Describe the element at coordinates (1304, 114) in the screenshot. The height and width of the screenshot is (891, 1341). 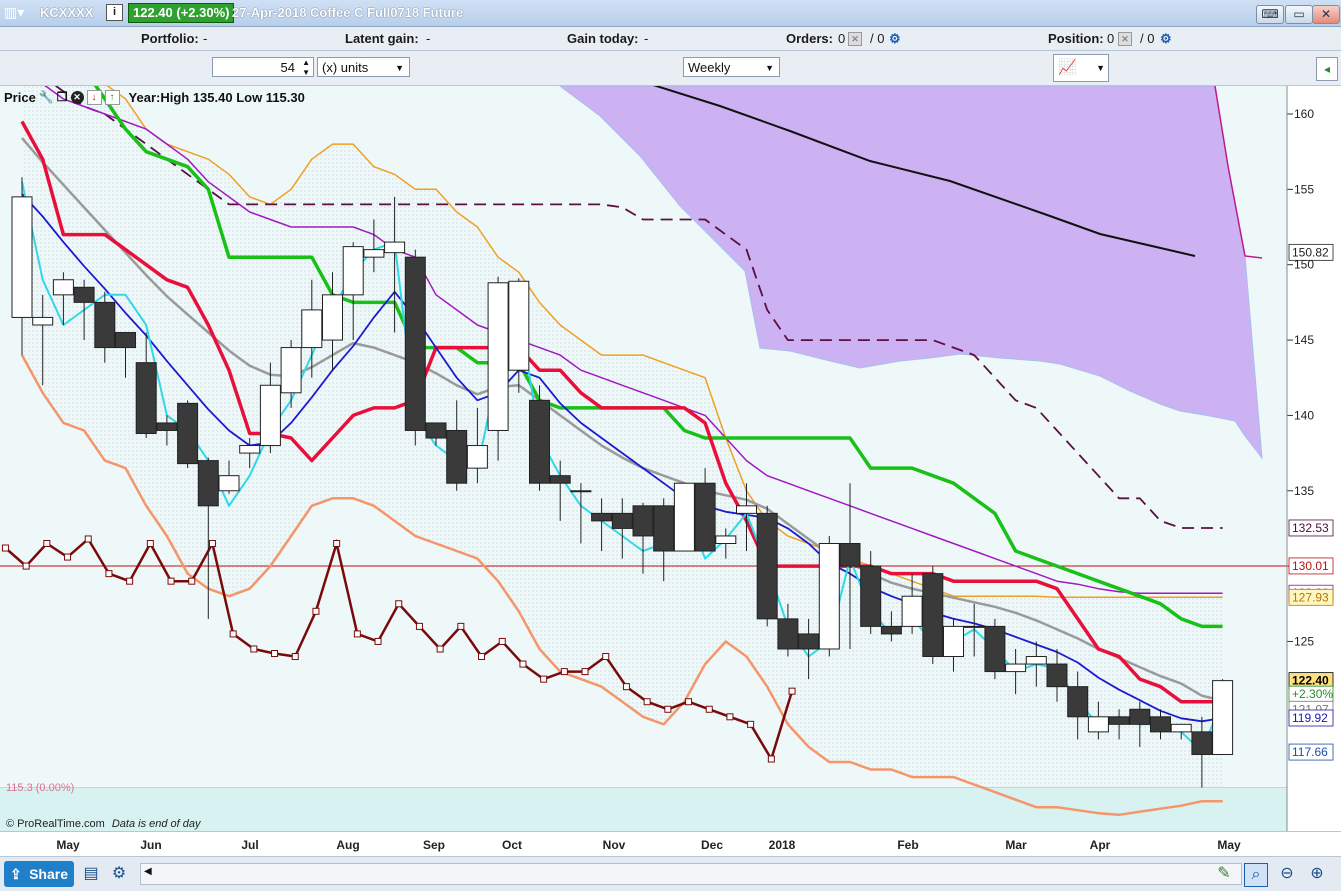
I see `y-tick-label: 160` at that location.